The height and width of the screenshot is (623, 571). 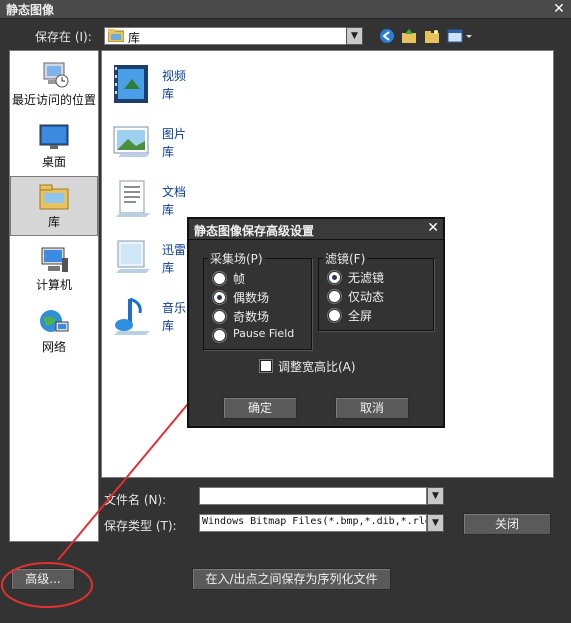 I want to click on radio-label: 无滤镜, so click(x=366, y=278).